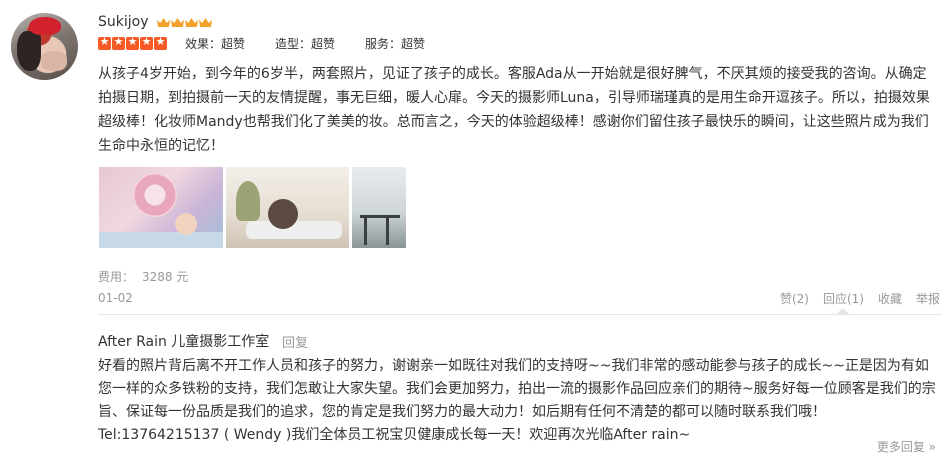 The image size is (948, 459). Describe the element at coordinates (161, 240) in the screenshot. I see `photo-floor` at that location.